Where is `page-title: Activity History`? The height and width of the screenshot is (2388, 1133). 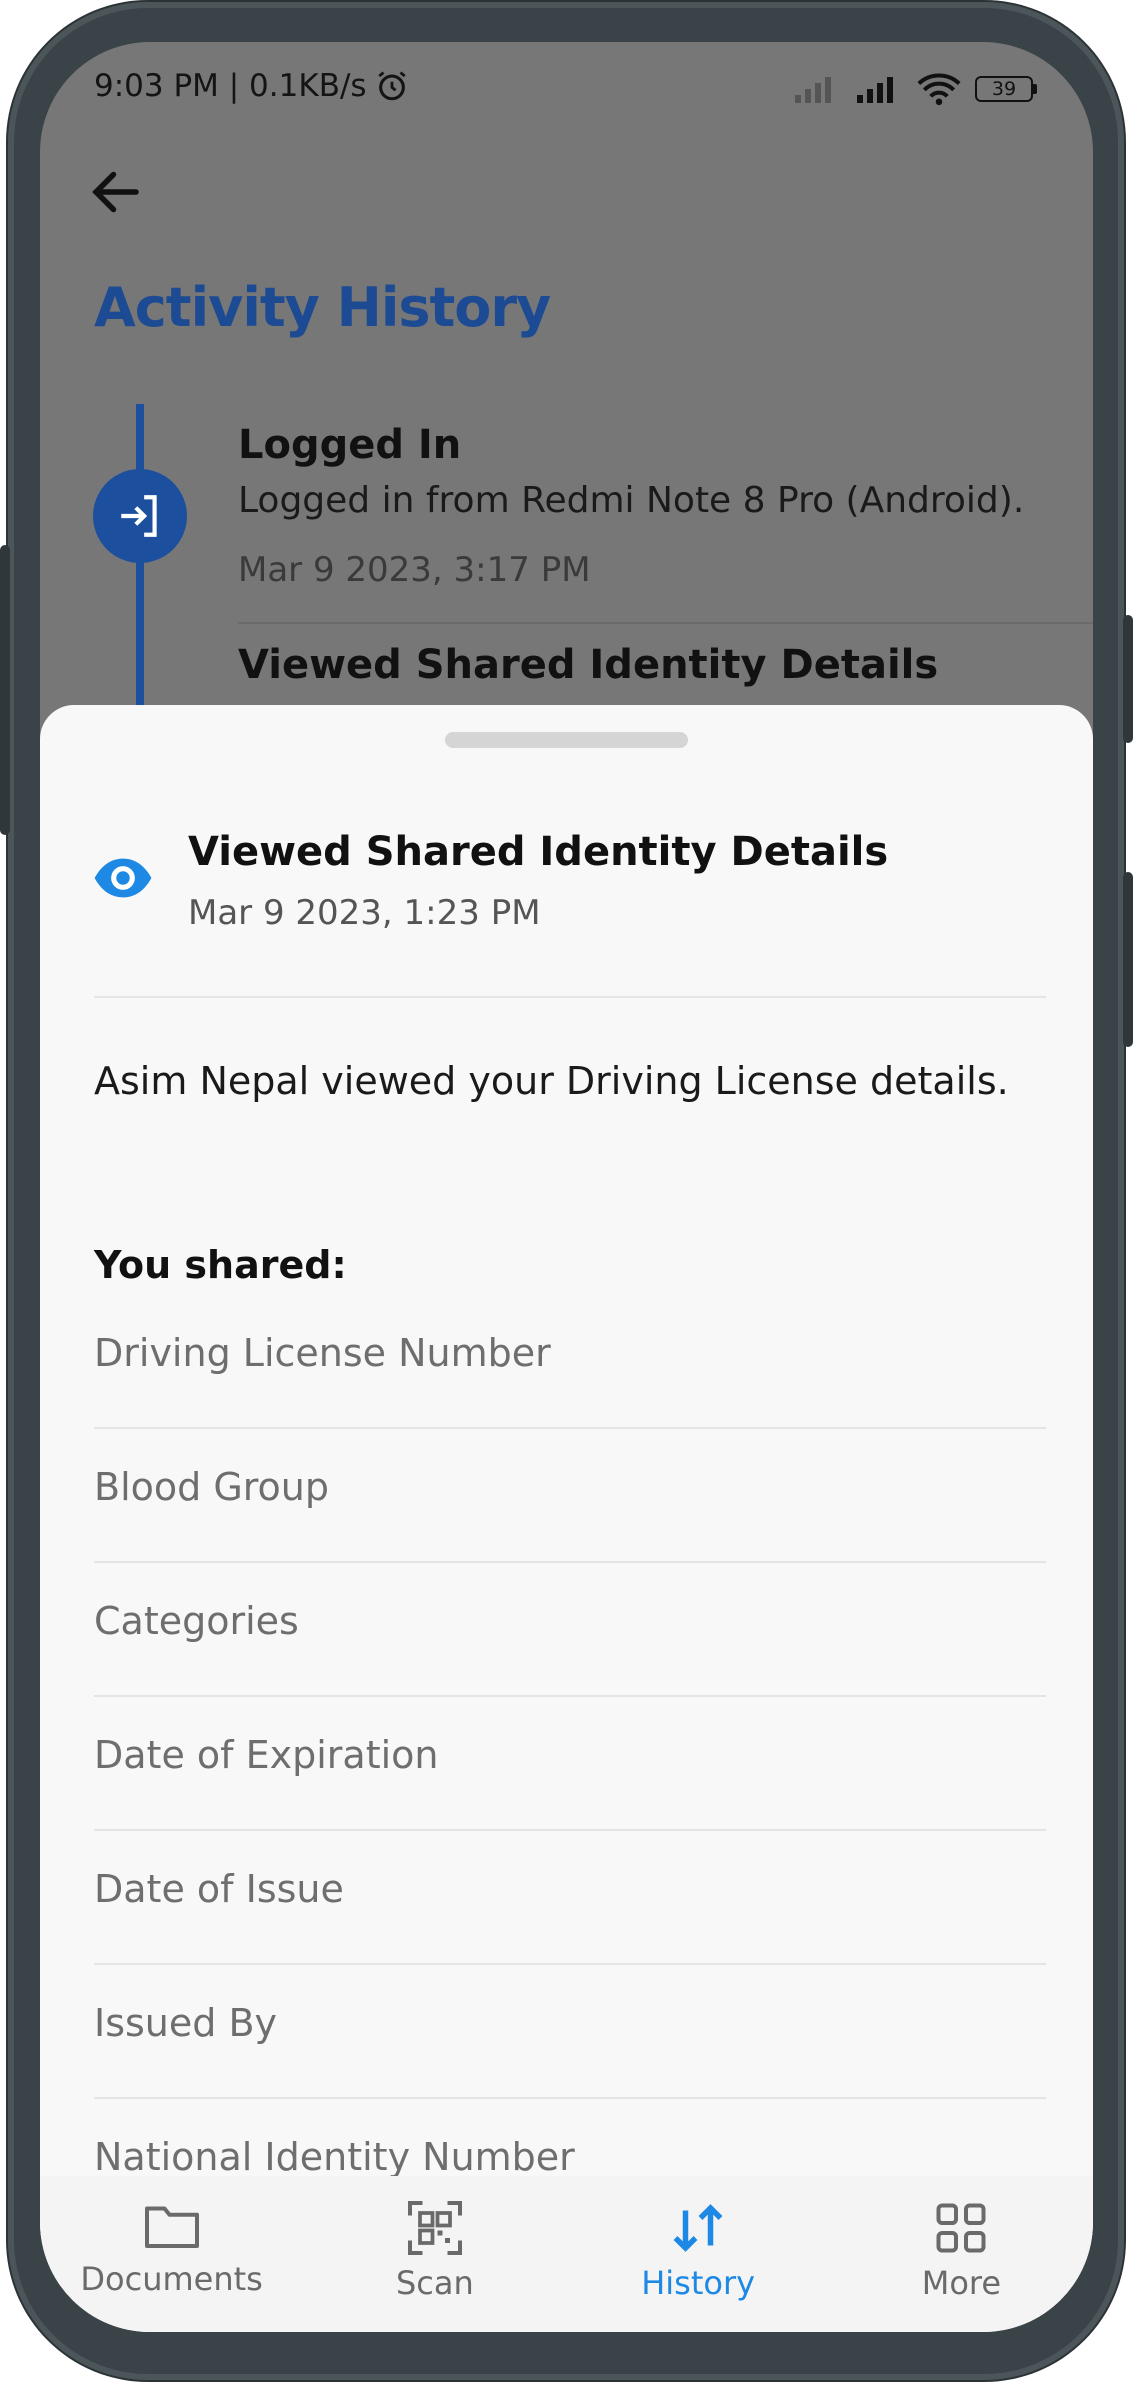
page-title: Activity History is located at coordinates (322, 307).